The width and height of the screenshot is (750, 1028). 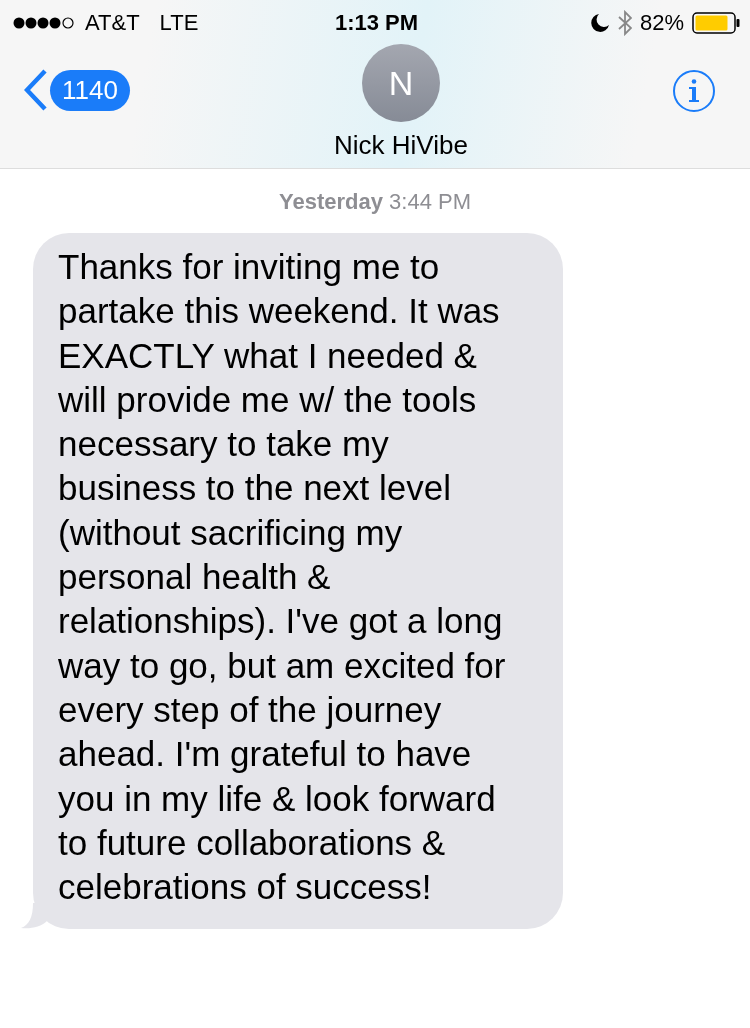 What do you see at coordinates (376, 23) in the screenshot?
I see `clock-time: 1:13 PM` at bounding box center [376, 23].